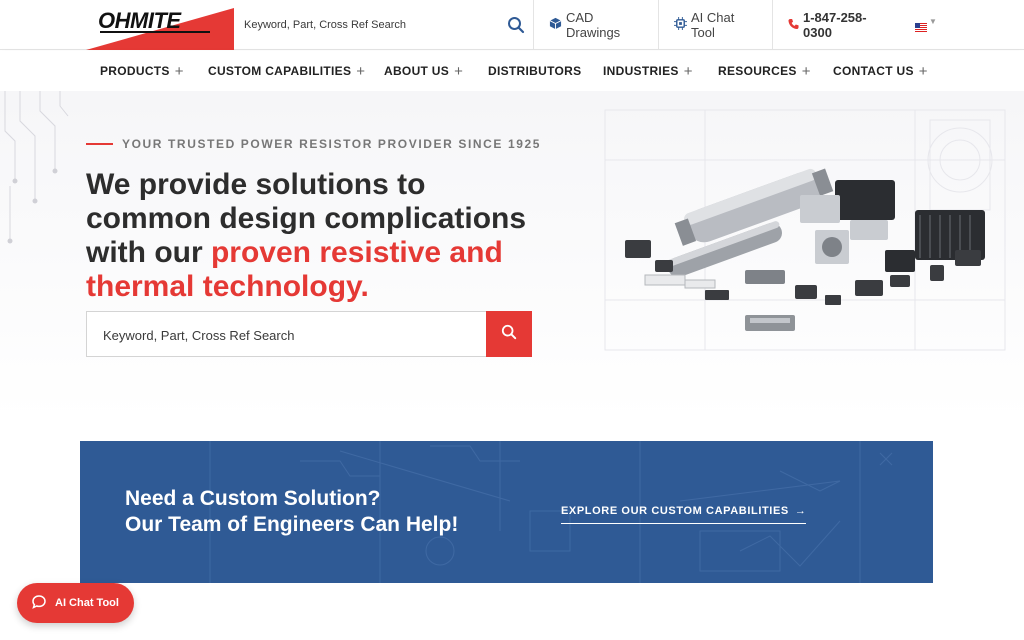 Image resolution: width=1024 pixels, height=640 pixels. Describe the element at coordinates (555, 25) in the screenshot. I see `cube-icon` at that location.